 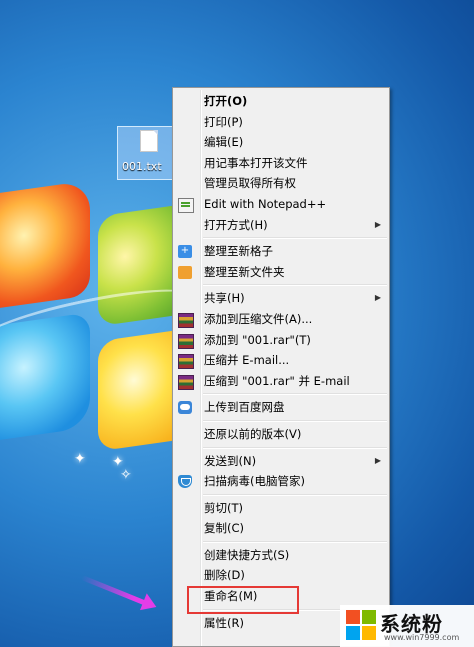 I want to click on menu-item-open: 打开(O), so click(x=281, y=101).